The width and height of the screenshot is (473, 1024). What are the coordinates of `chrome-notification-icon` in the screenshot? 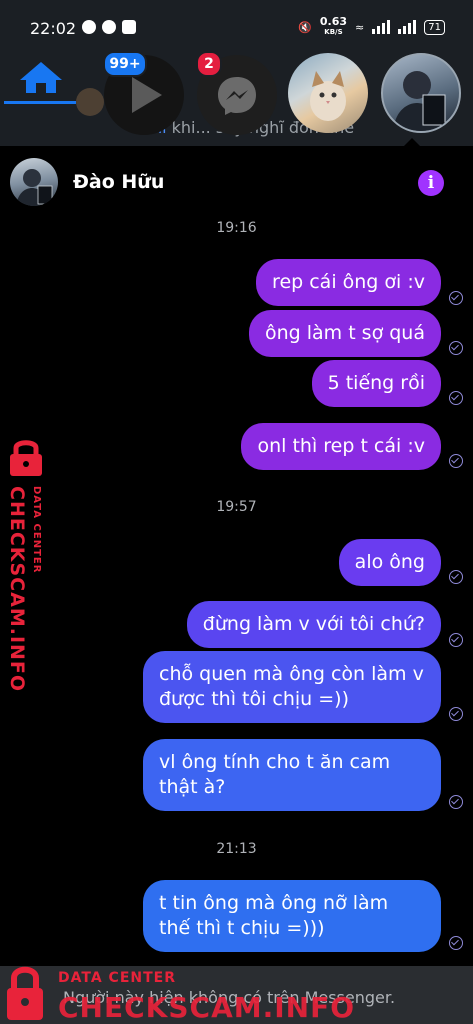 It's located at (109, 27).